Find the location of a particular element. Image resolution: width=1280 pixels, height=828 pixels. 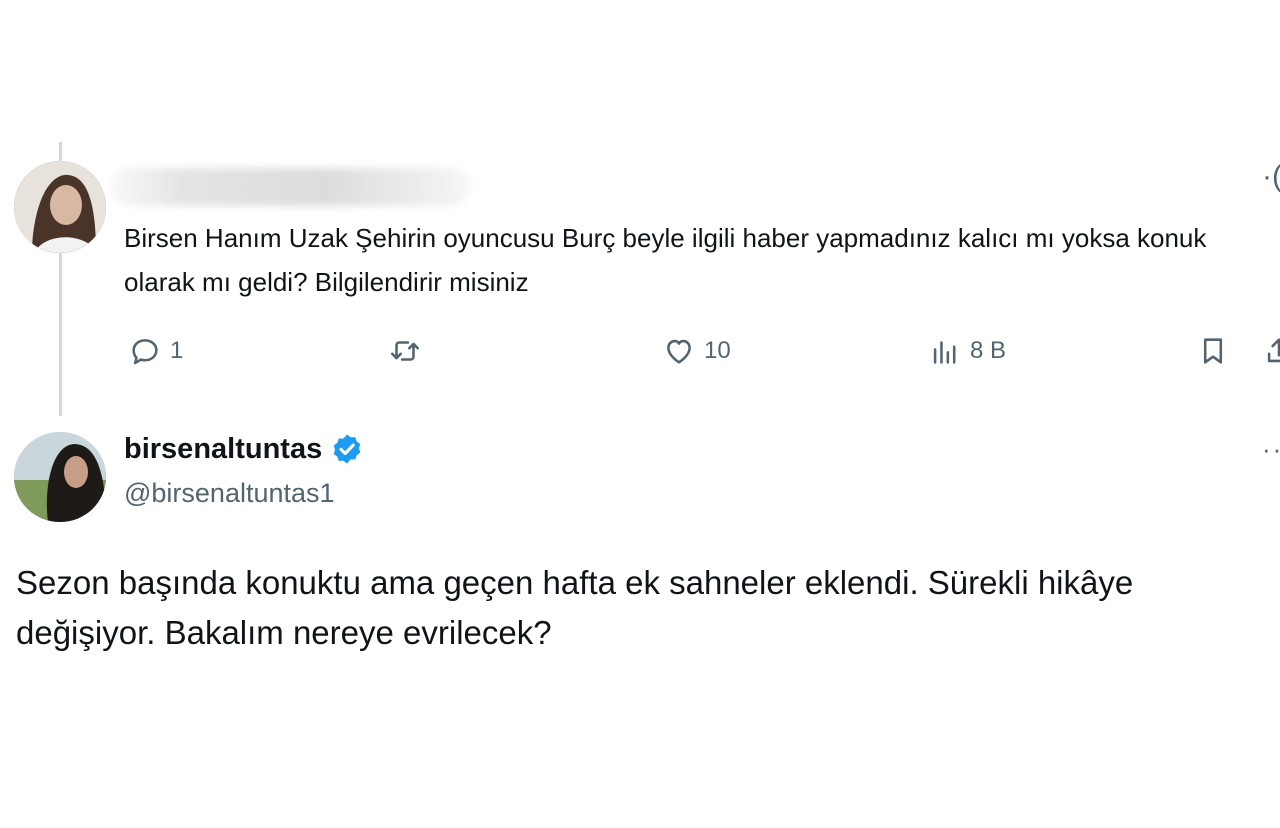

more-options-icon: ·( is located at coordinates (1271, 177).